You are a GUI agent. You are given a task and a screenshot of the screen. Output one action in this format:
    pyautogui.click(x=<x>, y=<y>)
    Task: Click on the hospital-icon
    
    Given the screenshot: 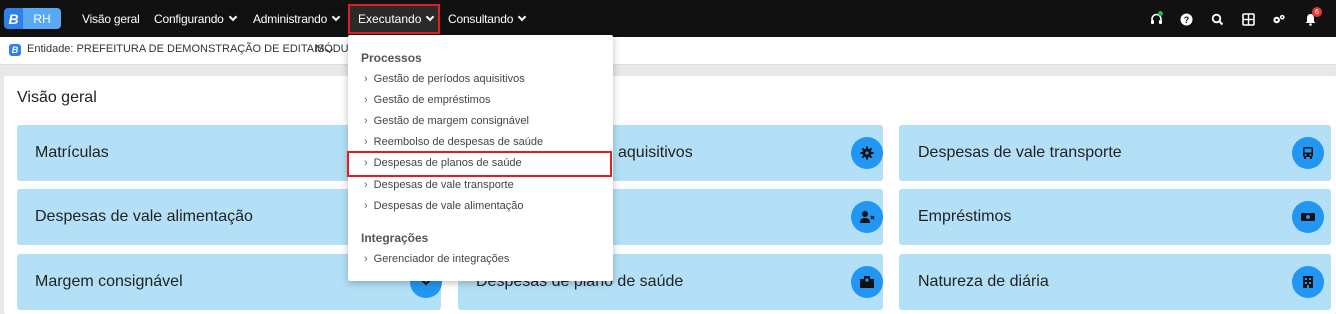 What is the action you would take?
    pyautogui.click(x=867, y=282)
    